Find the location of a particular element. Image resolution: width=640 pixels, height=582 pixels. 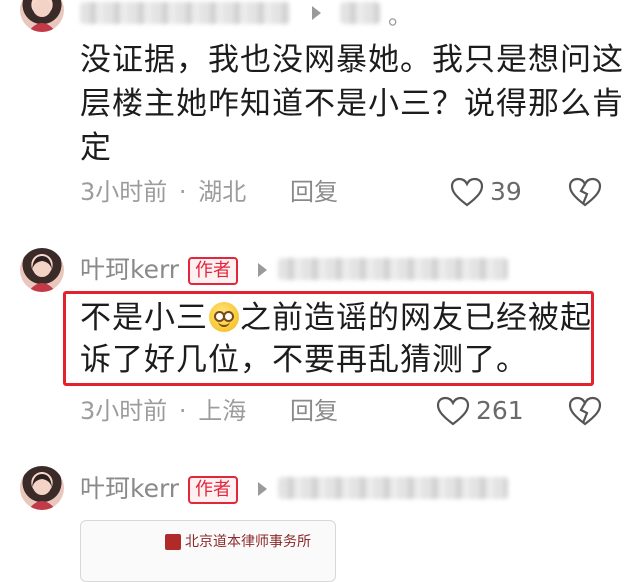

comment-text-line: 定 is located at coordinates (96, 148).